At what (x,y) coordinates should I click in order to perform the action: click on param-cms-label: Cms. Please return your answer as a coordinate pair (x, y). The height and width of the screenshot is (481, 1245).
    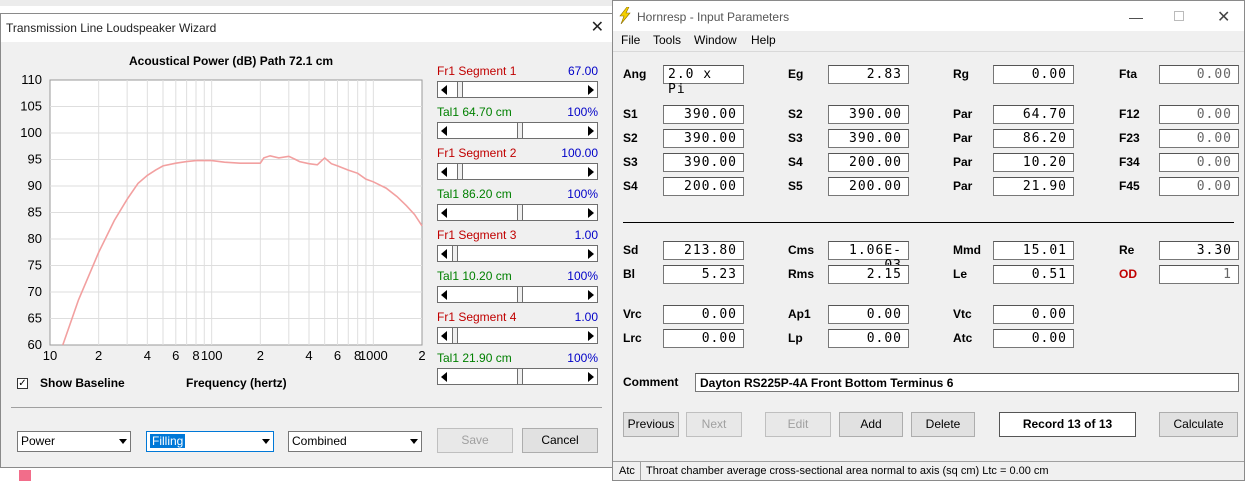
    Looking at the image, I should click on (801, 250).